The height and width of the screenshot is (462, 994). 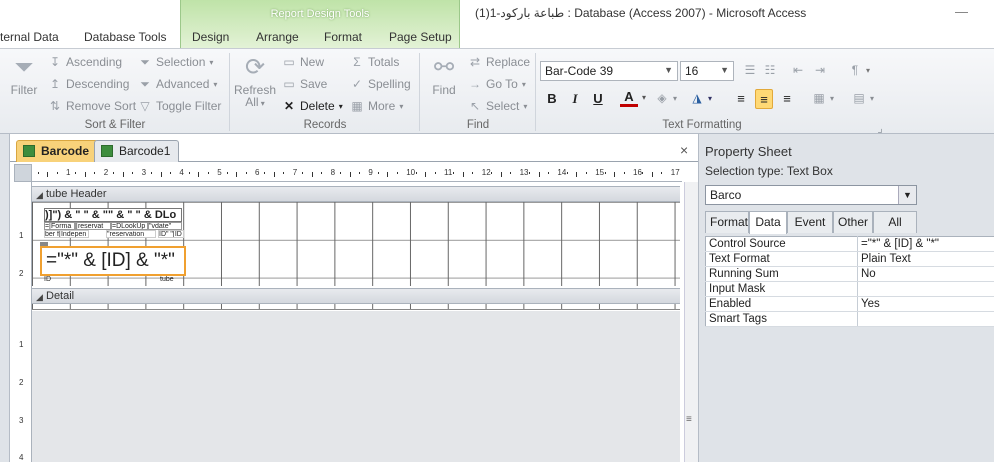 I want to click on replace-button: ⇄ Replace, so click(x=499, y=62).